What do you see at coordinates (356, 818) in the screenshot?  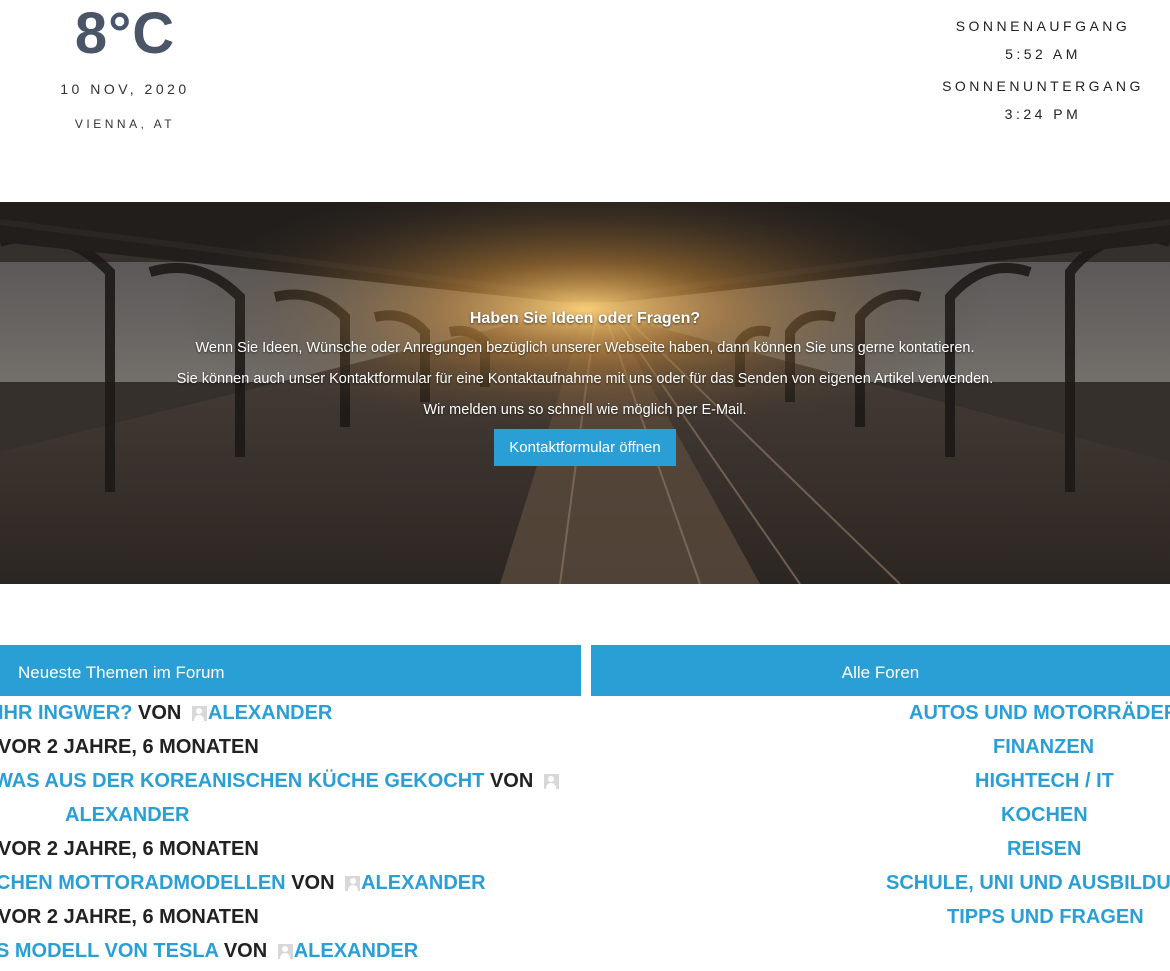 I see `topic-author-wrap: Alexander` at bounding box center [356, 818].